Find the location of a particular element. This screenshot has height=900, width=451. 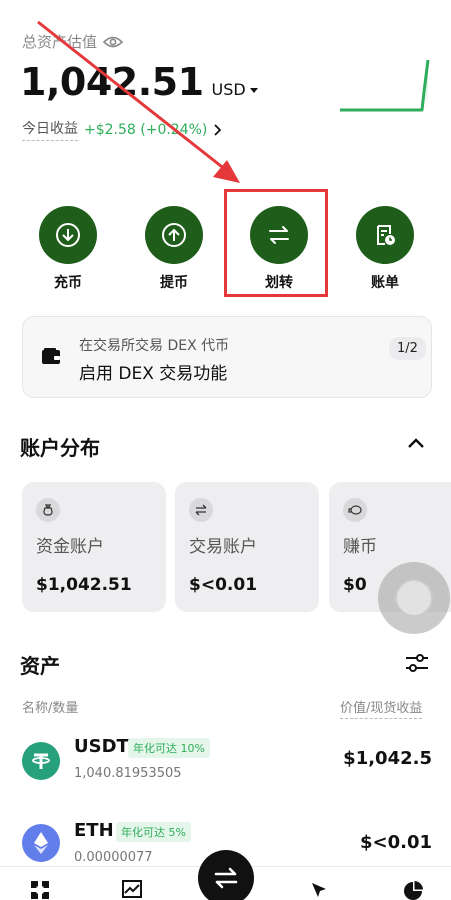

account-name: 交易账户 is located at coordinates (223, 547).